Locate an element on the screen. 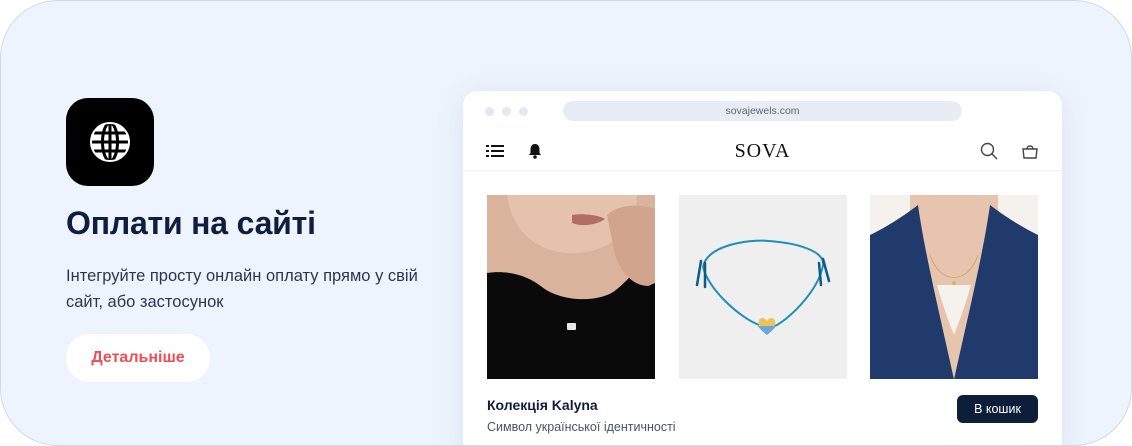  details-button: Детальніше is located at coordinates (138, 358).